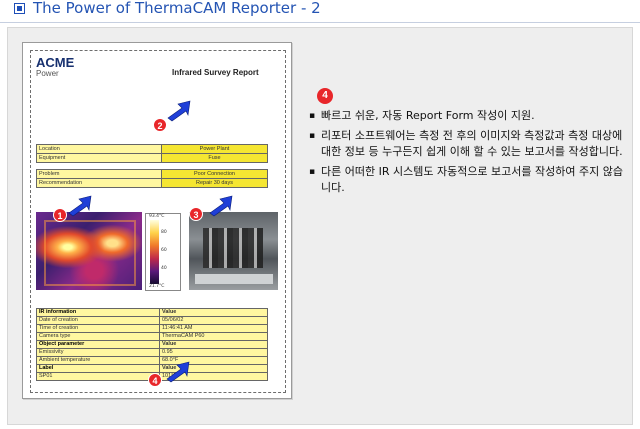 The image size is (640, 429). Describe the element at coordinates (99, 149) in the screenshot. I see `table-cell-label: Location` at that location.